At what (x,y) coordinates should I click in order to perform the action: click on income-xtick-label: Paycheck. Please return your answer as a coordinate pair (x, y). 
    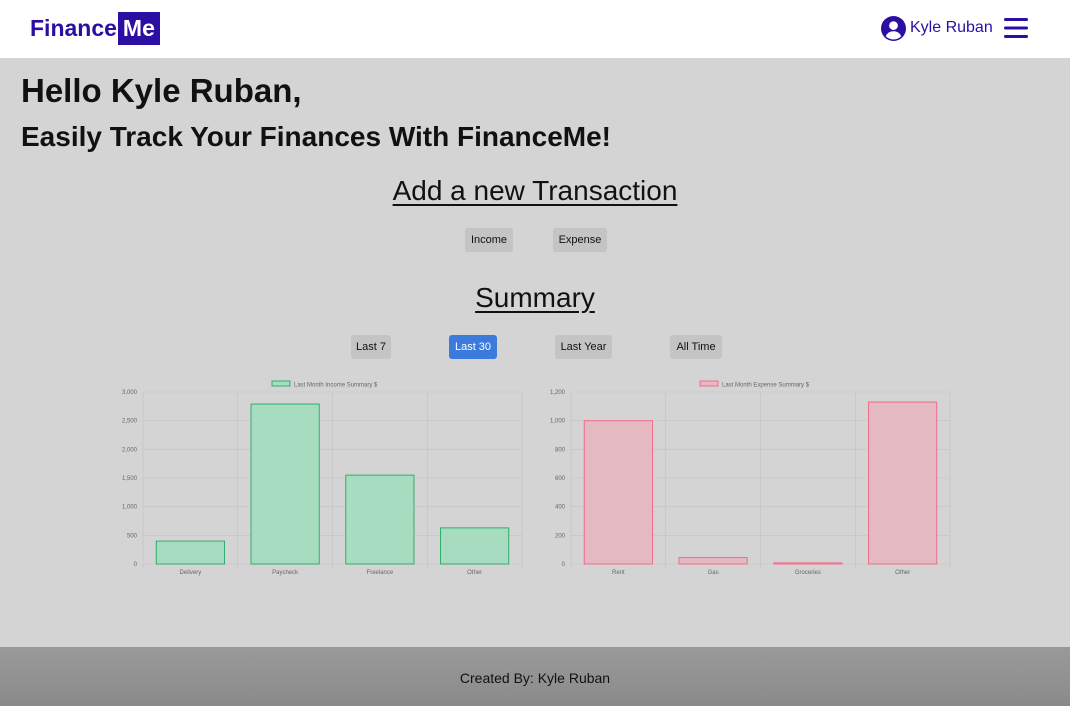
    Looking at the image, I should click on (285, 573).